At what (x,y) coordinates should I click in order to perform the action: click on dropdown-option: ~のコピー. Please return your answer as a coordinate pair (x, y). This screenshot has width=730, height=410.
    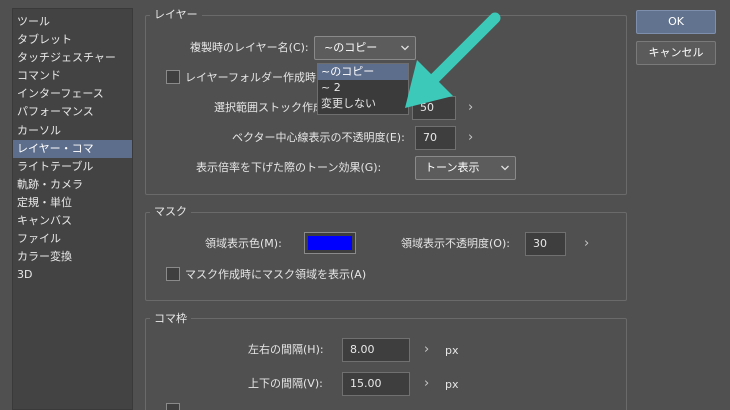
    Looking at the image, I should click on (363, 72).